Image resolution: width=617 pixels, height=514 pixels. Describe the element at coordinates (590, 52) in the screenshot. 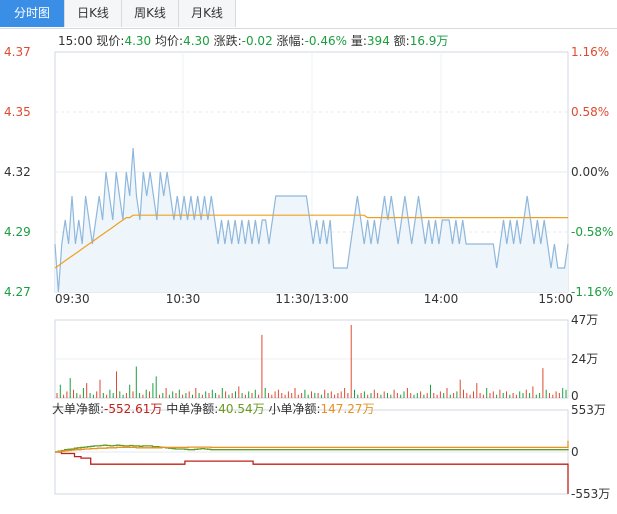

I see `y-tick-right: 1.16%` at that location.